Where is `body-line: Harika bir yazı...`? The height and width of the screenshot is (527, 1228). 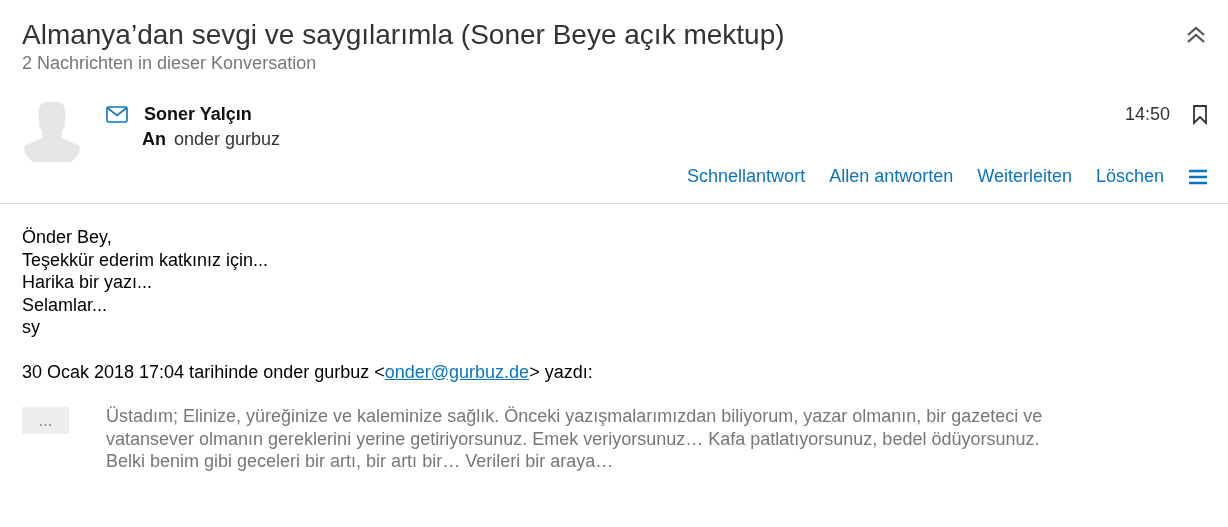
body-line: Harika bir yazı... is located at coordinates (88, 282).